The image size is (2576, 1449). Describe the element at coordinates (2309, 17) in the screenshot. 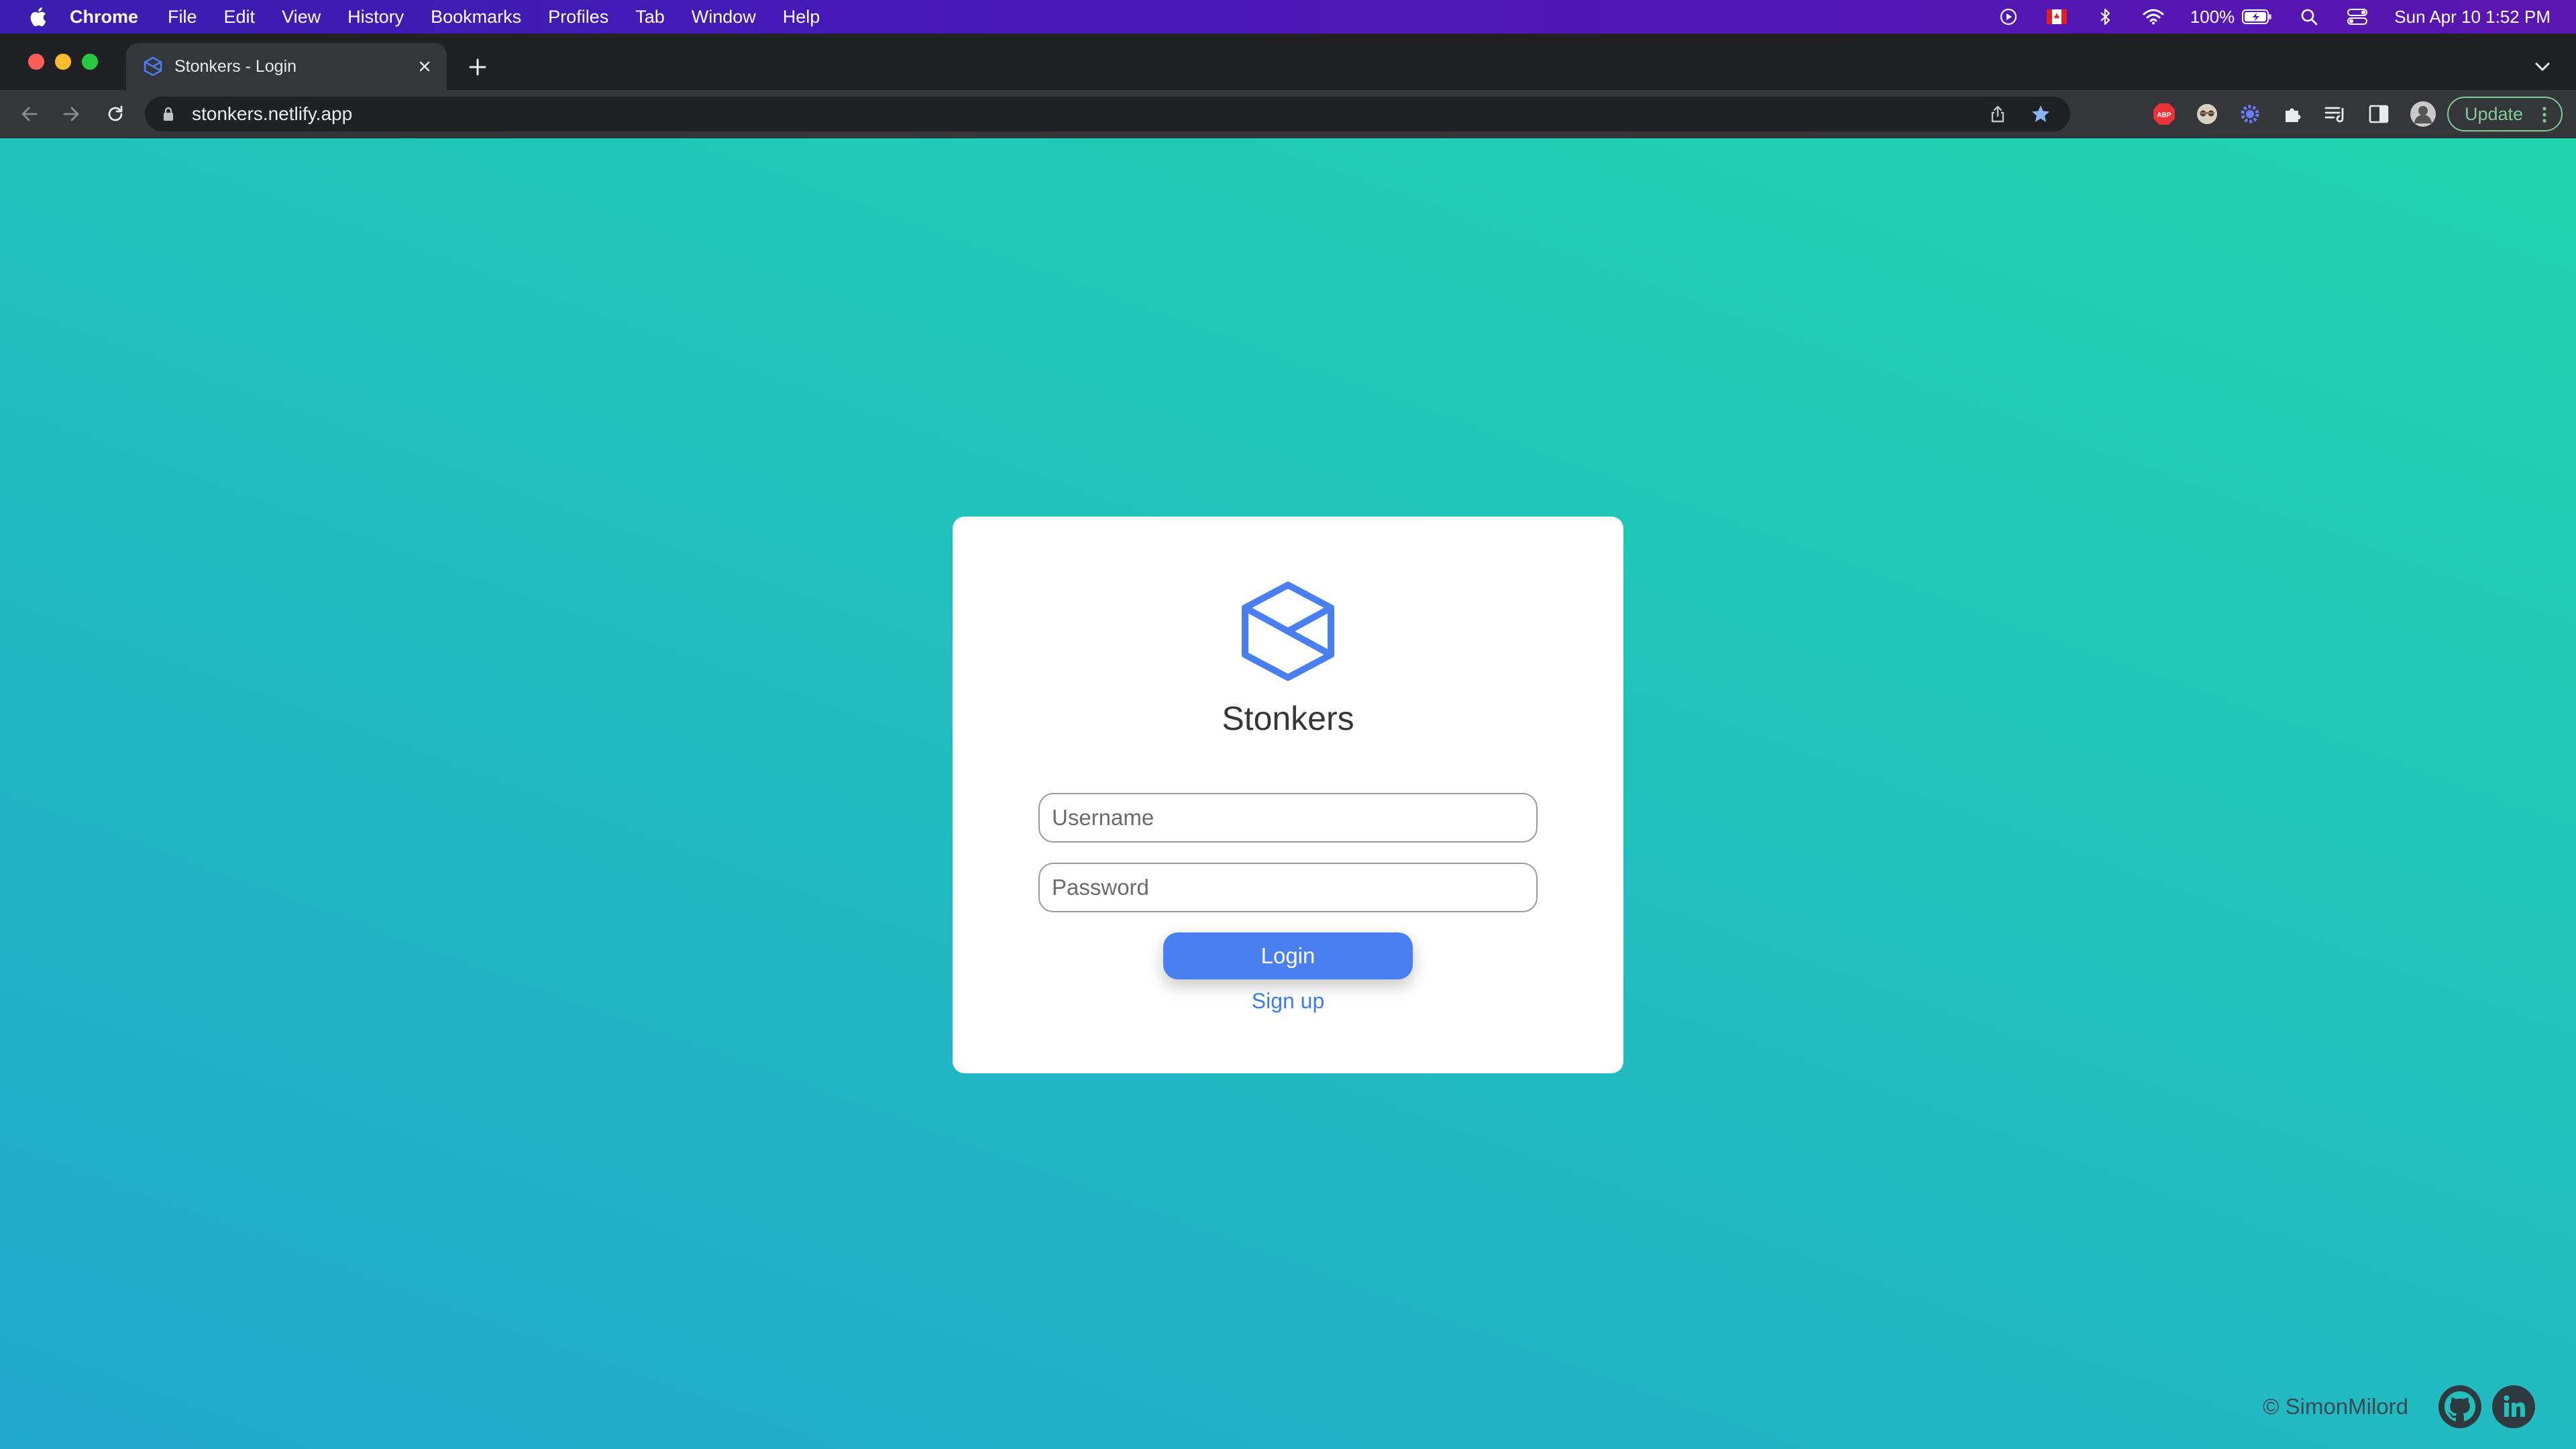

I see `spotlight-search-icon` at that location.